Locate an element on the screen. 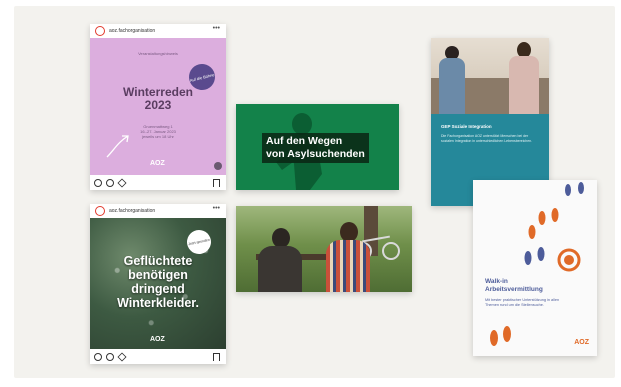  person-left is located at coordinates (280, 260).